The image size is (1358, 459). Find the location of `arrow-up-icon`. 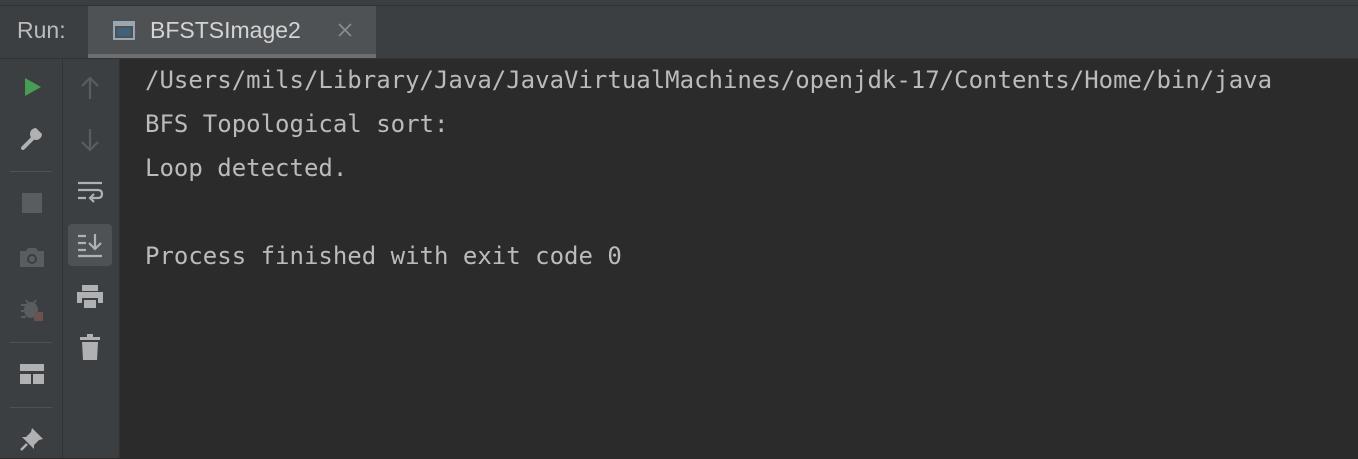

arrow-up-icon is located at coordinates (90, 88).